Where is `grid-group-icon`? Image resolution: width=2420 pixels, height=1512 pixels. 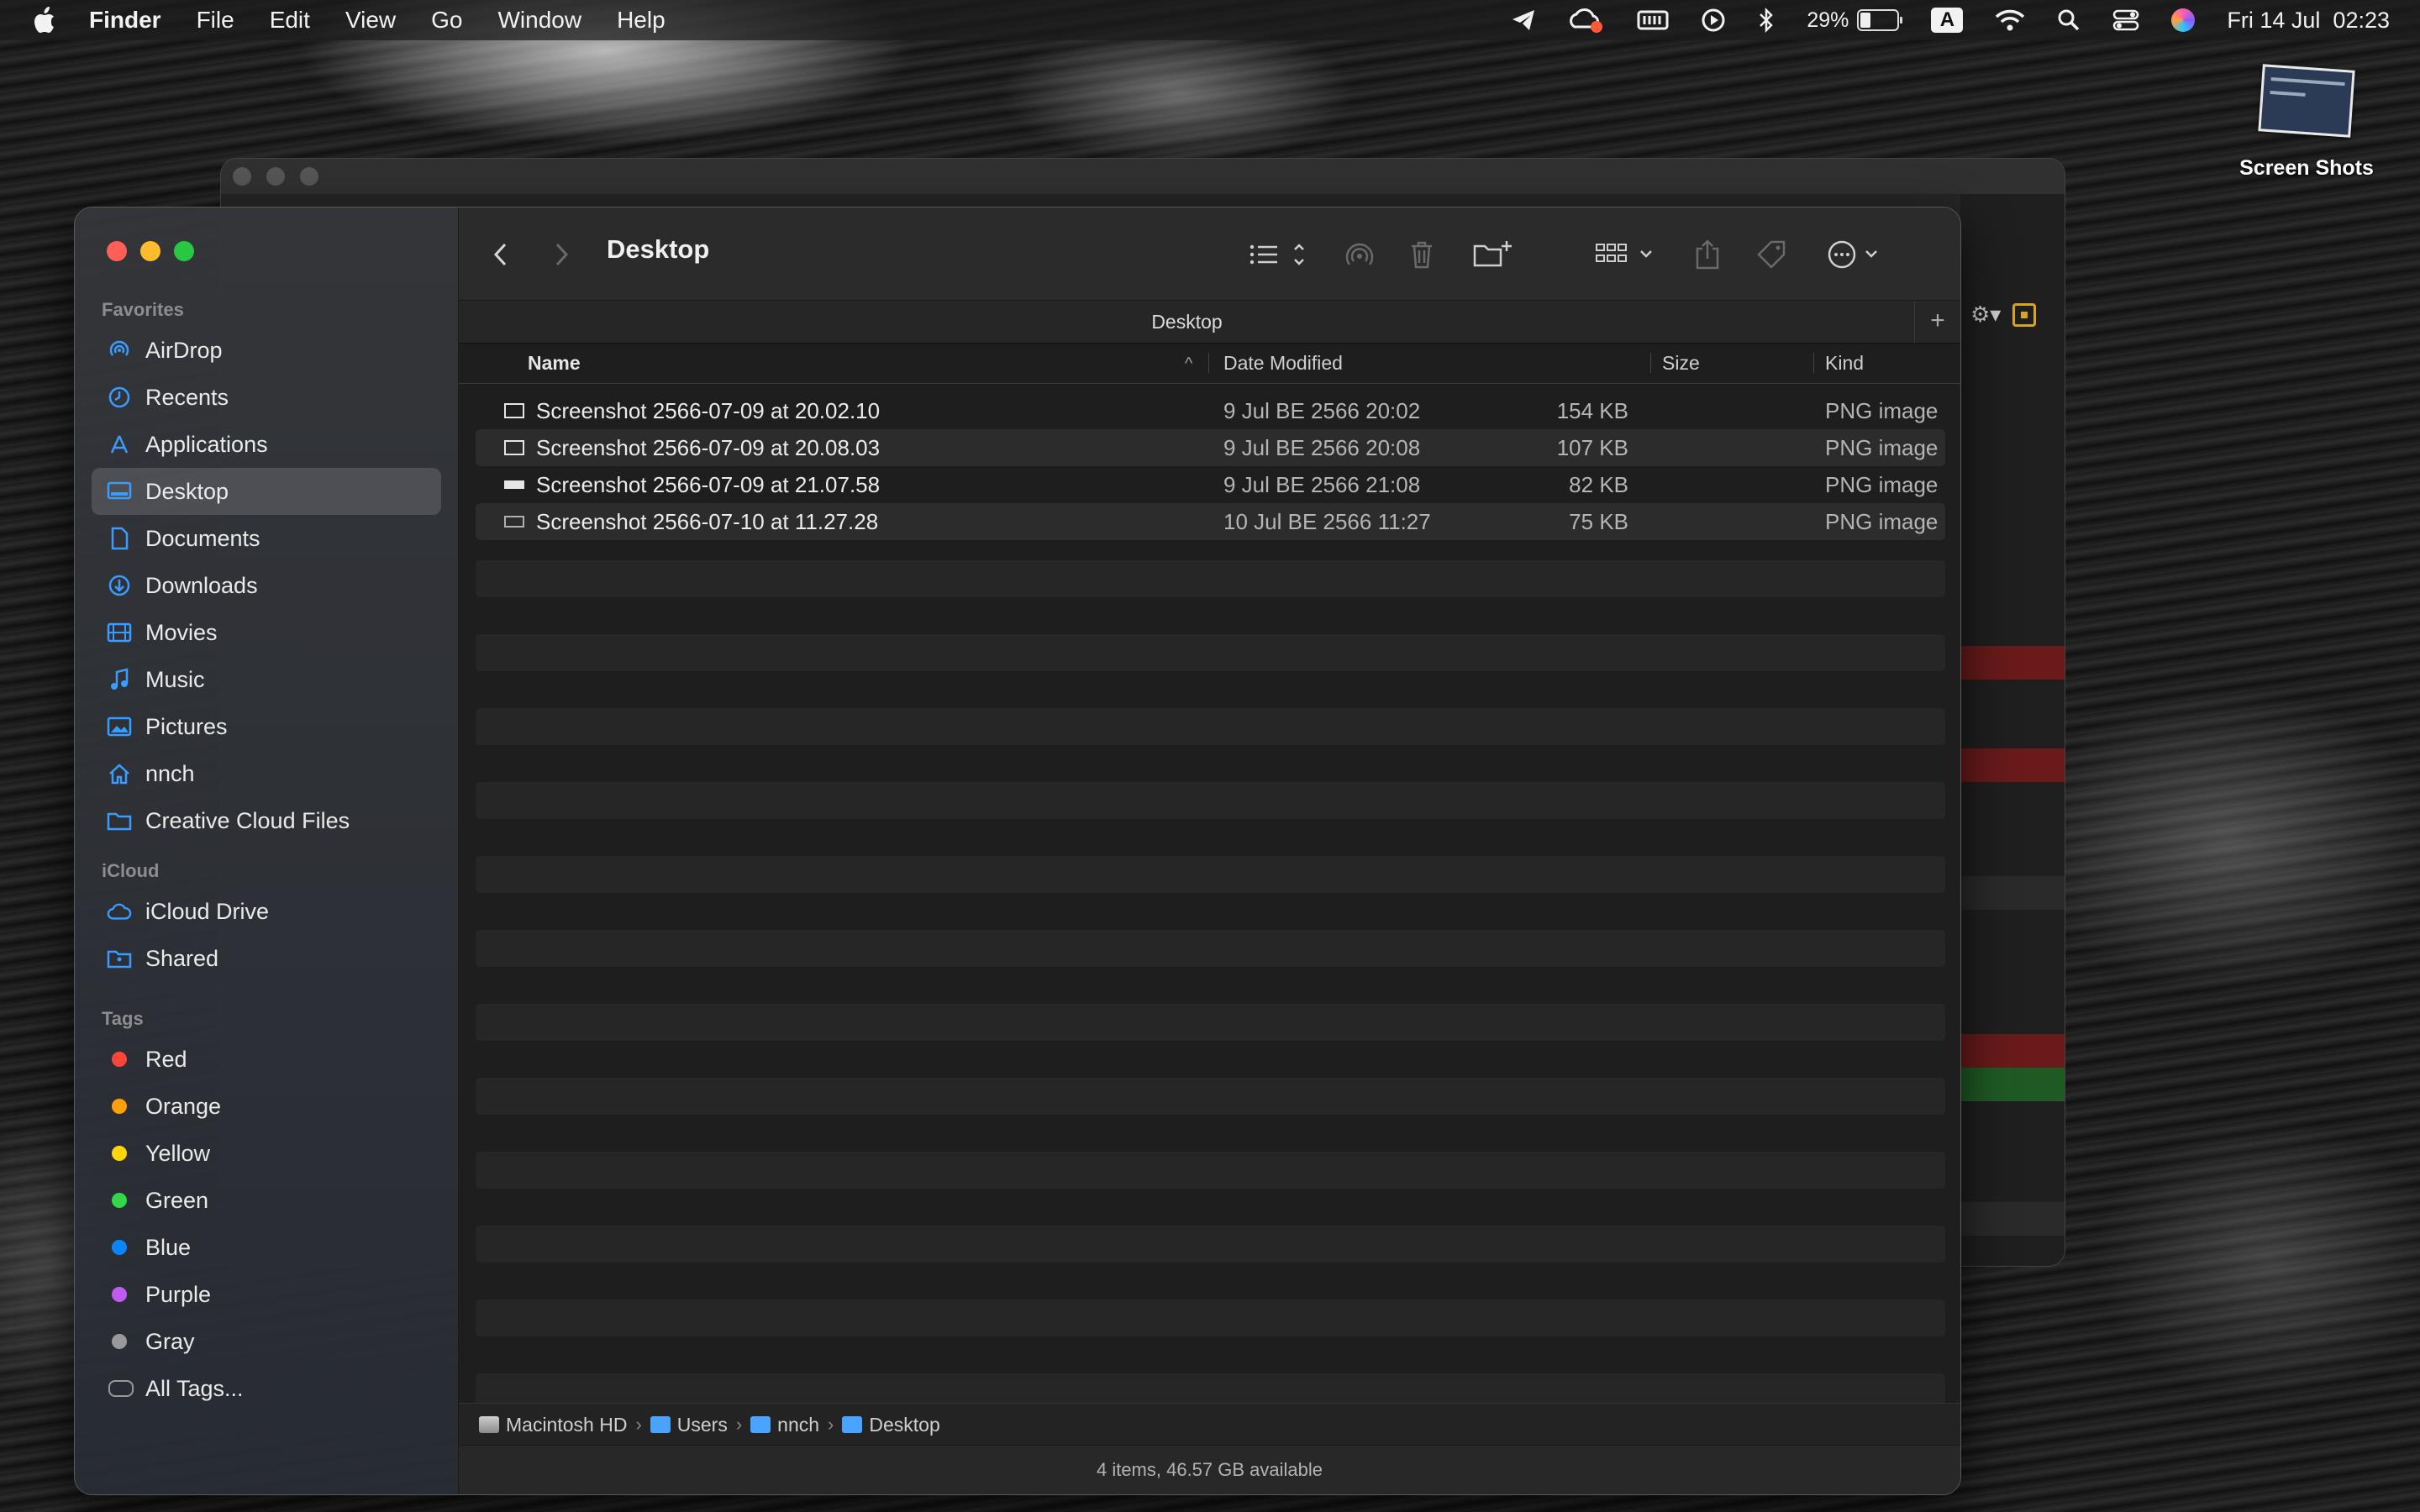
grid-group-icon is located at coordinates (1624, 253).